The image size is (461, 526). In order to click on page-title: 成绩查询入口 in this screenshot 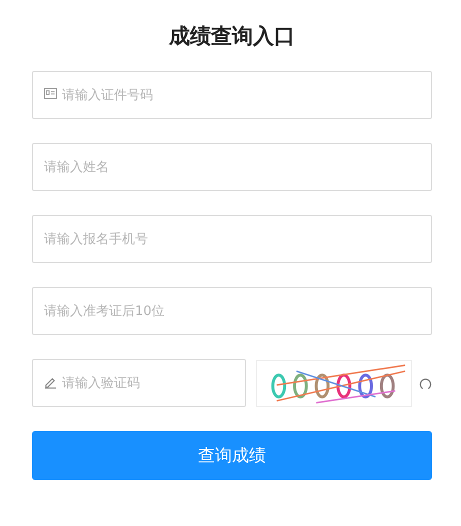, I will do `click(232, 36)`.